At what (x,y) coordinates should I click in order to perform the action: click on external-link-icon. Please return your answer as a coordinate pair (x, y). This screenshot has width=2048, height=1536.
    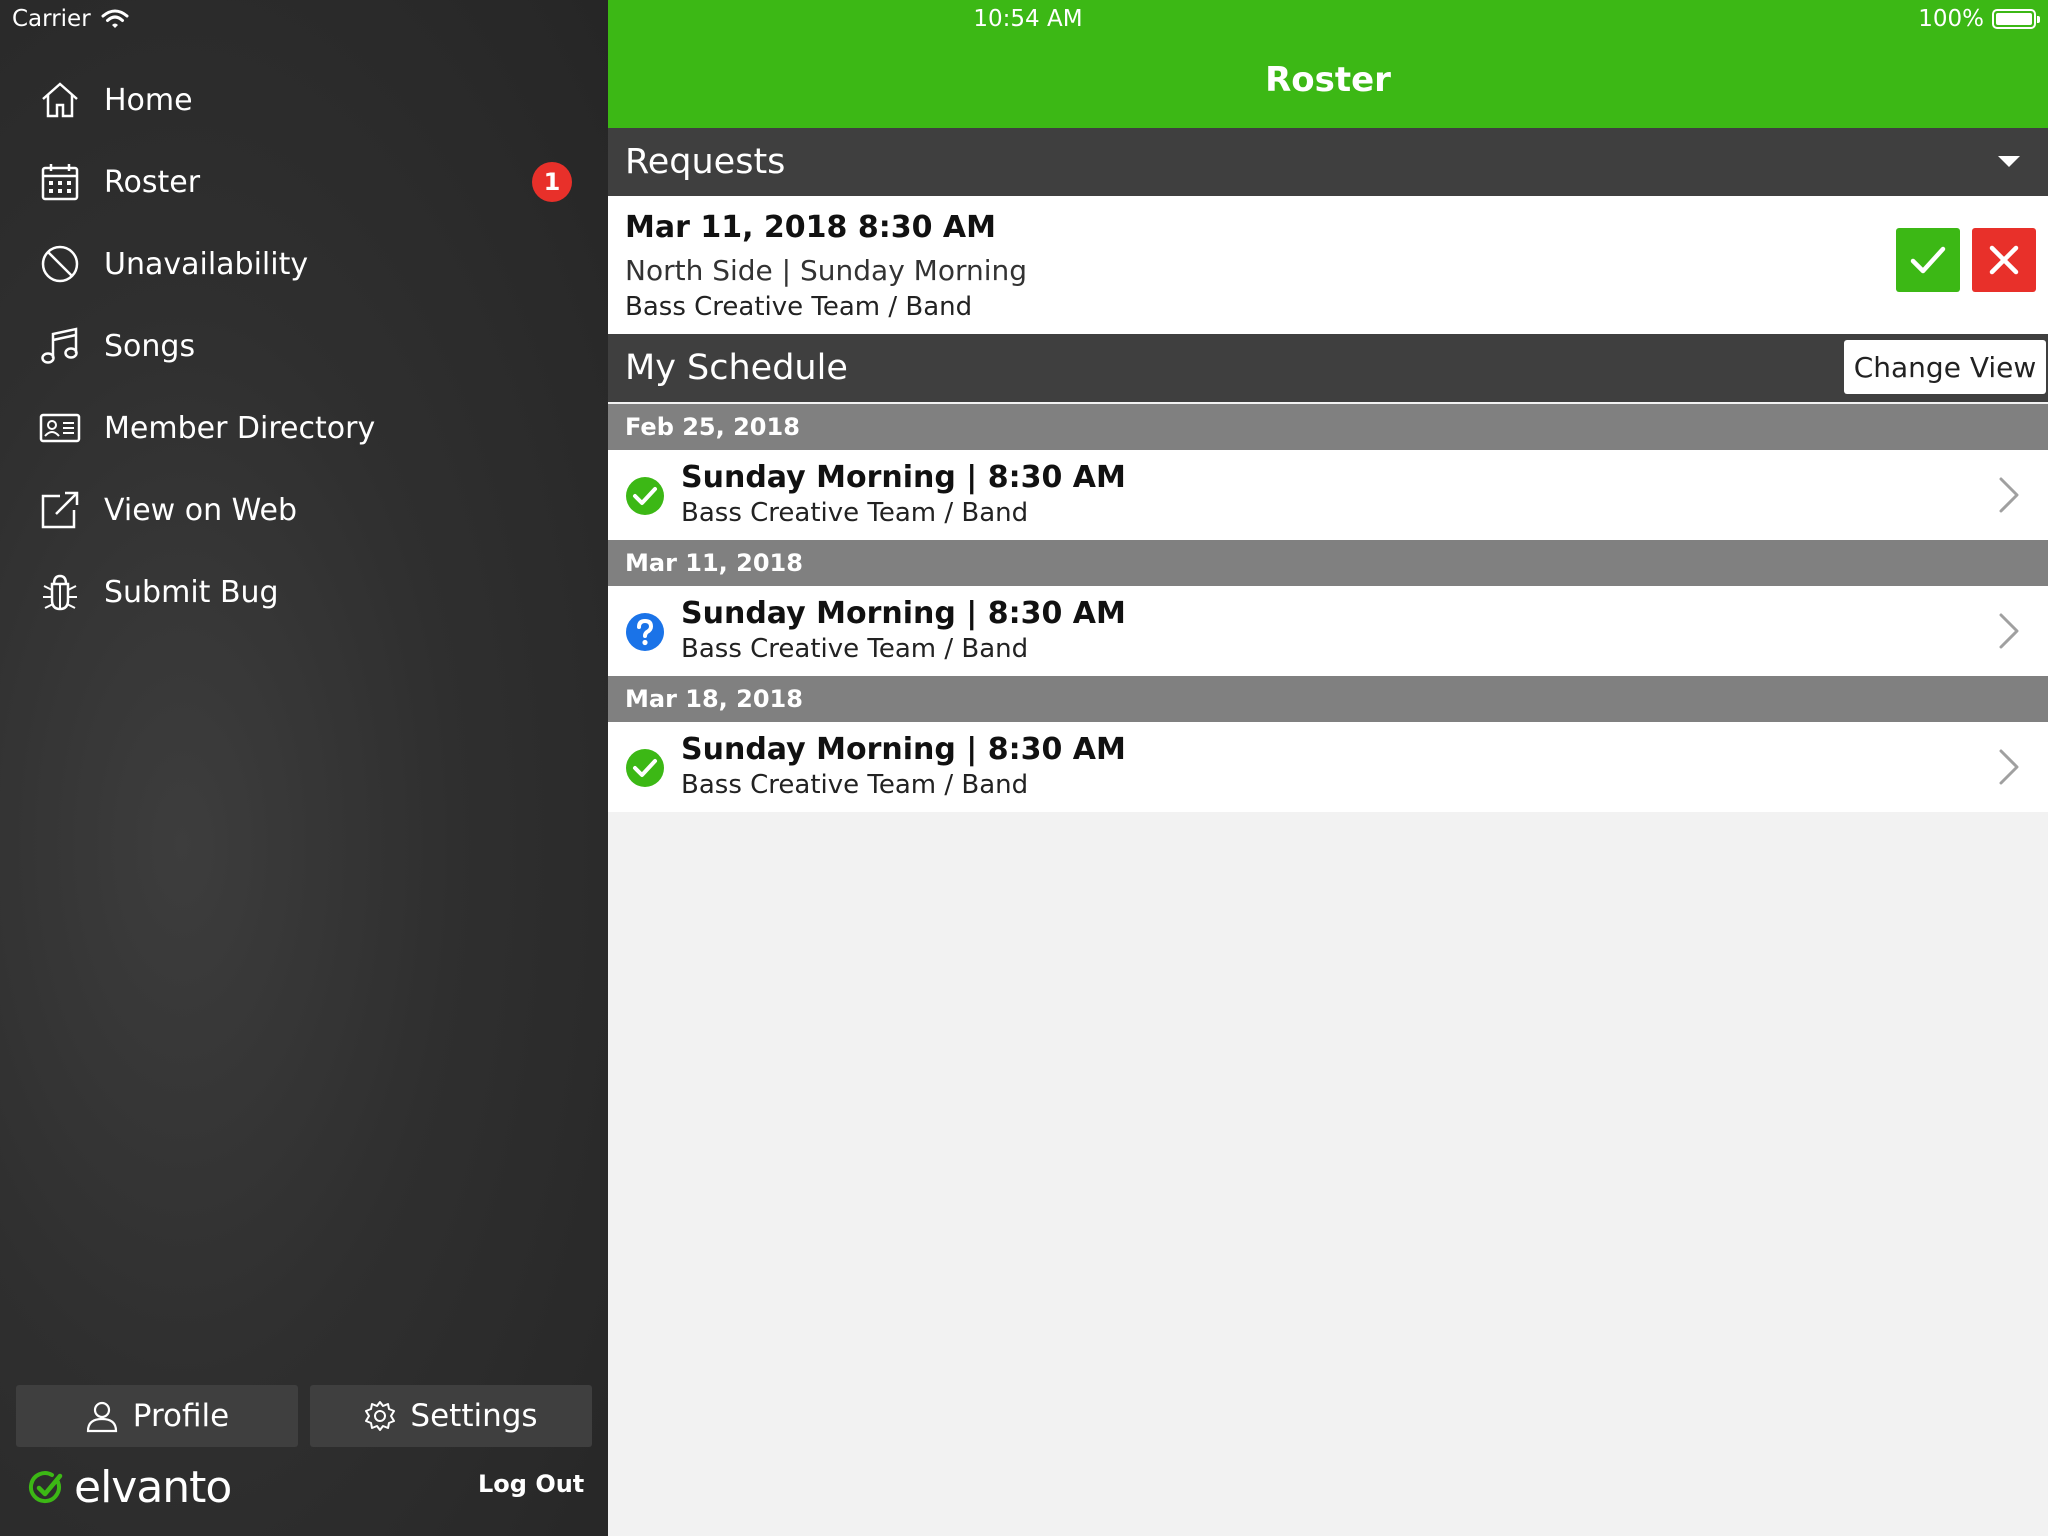
    Looking at the image, I should click on (60, 510).